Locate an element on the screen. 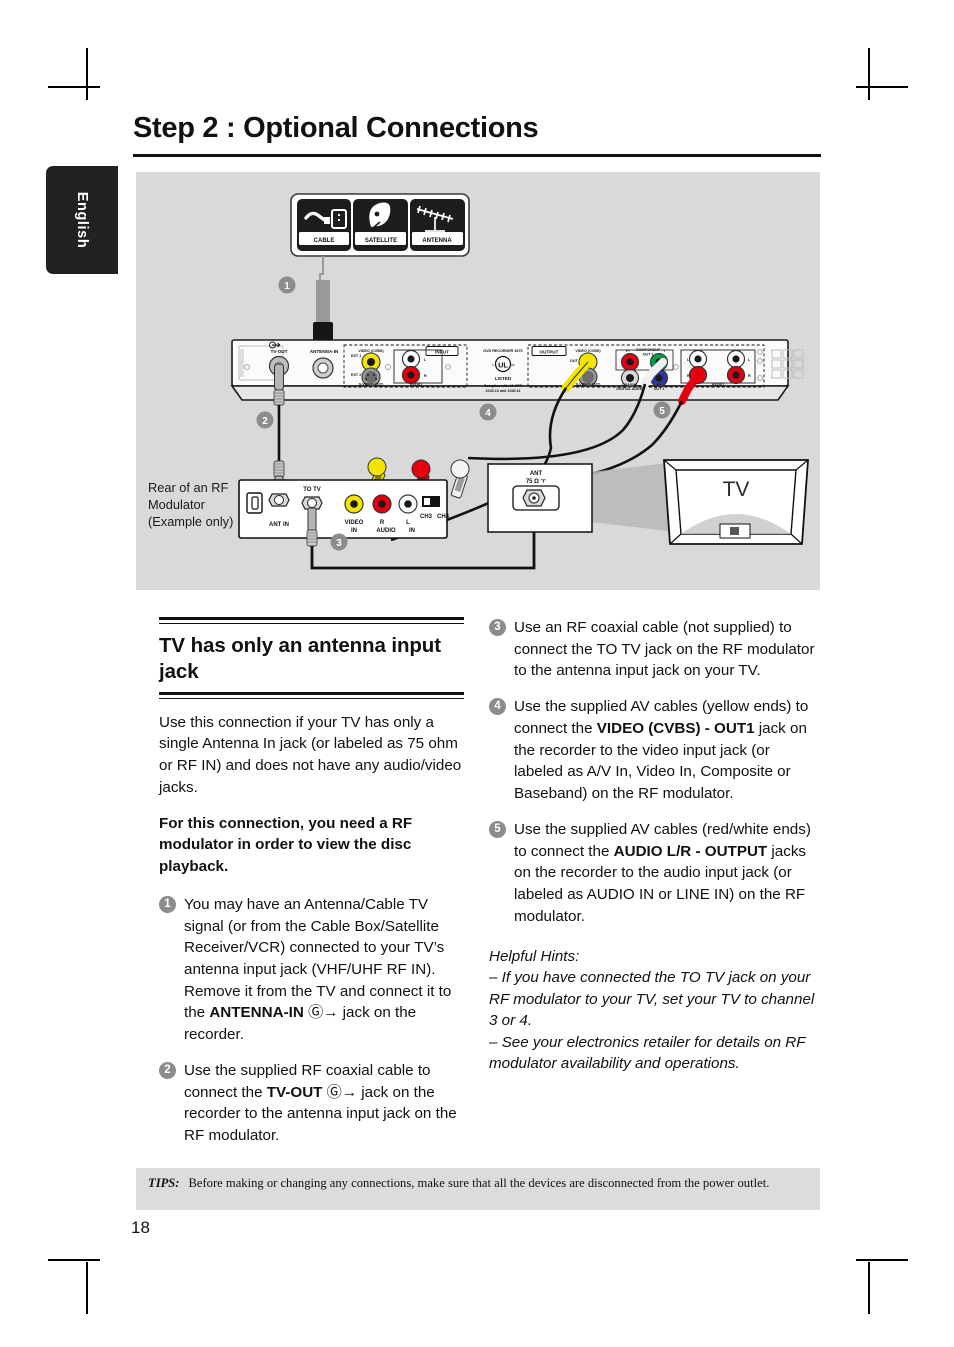 The image size is (954, 1347). svg-text: 5 is located at coordinates (662, 411).